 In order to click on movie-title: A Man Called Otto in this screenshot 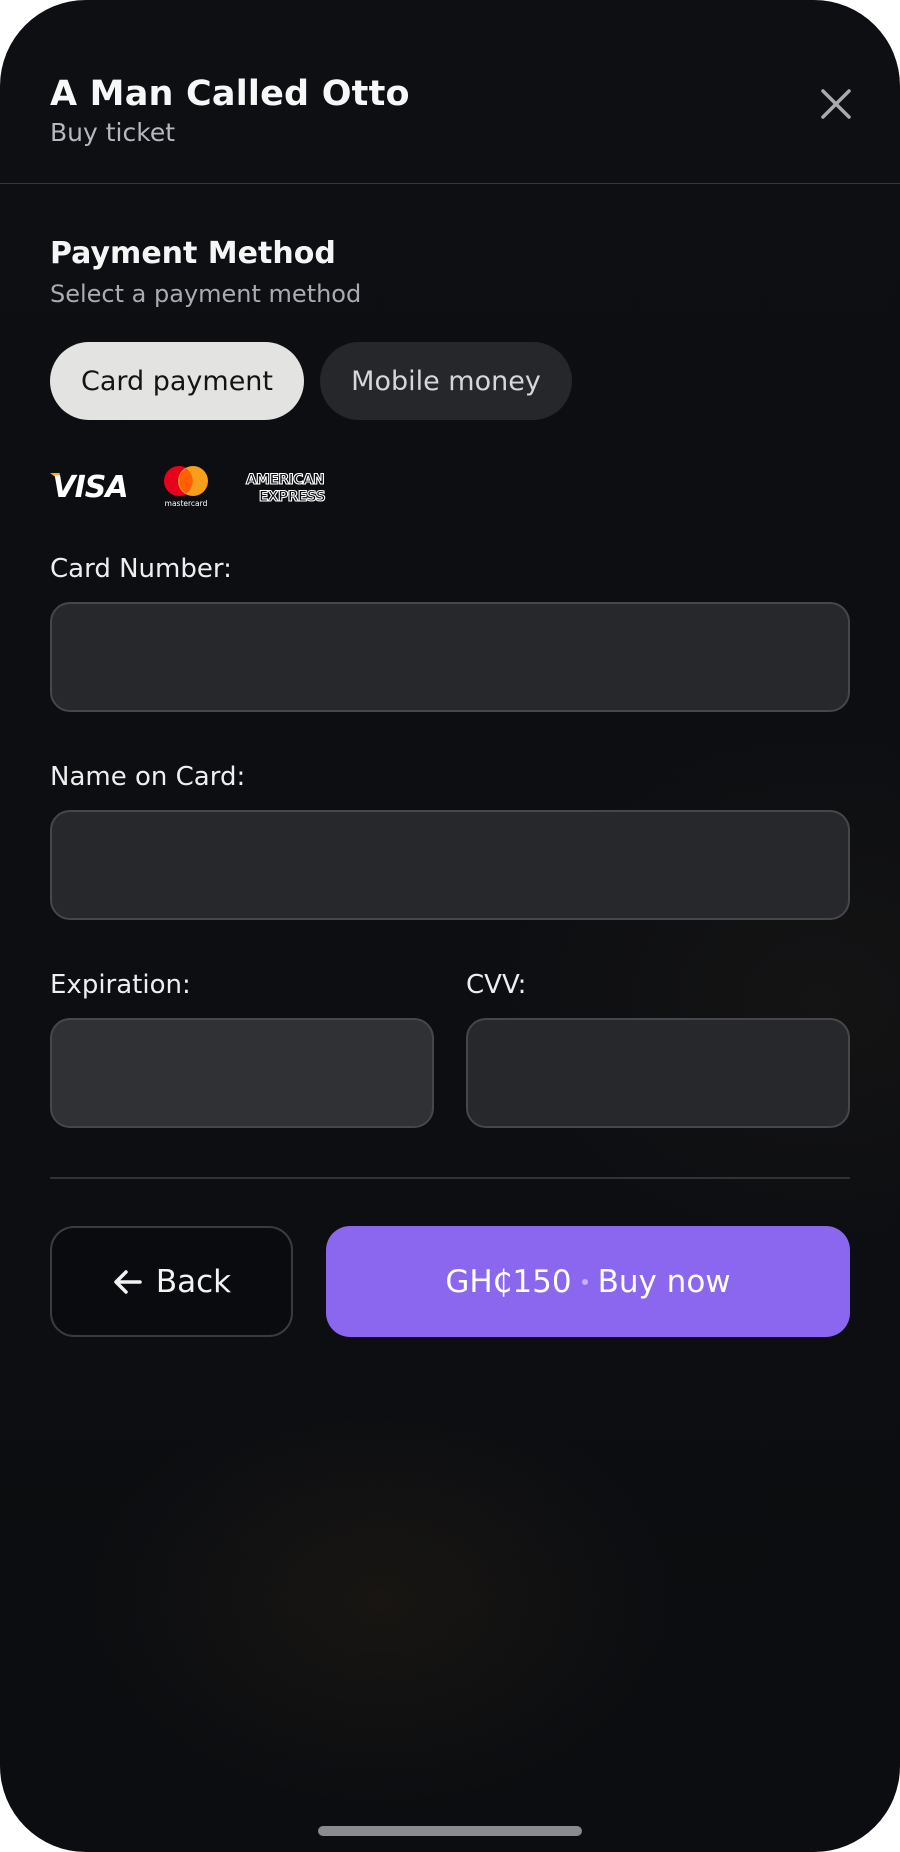, I will do `click(230, 94)`.